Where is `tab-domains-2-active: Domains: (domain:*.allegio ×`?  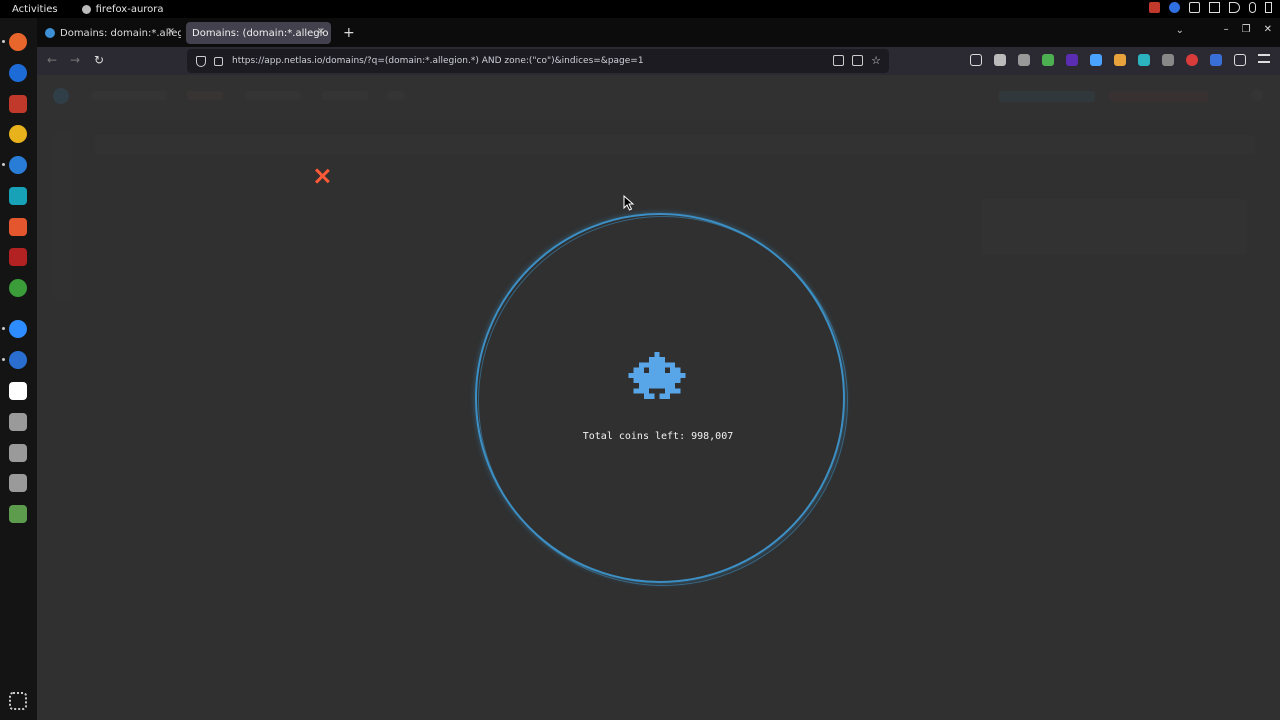
tab-domains-2-active: Domains: (domain:*.allegio × is located at coordinates (258, 33).